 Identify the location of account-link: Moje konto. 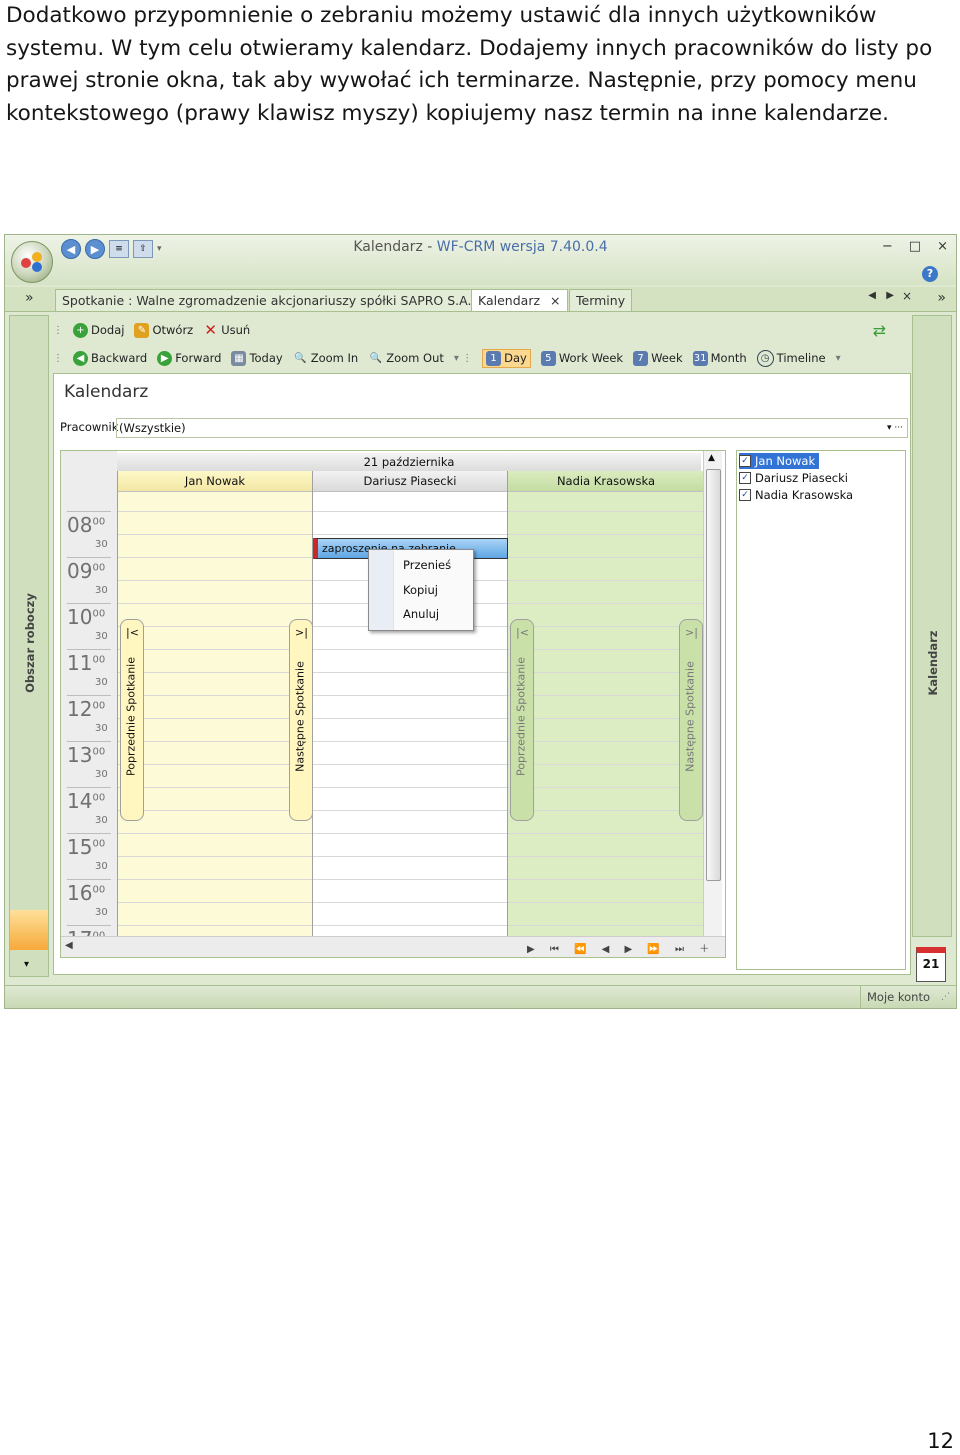
(894, 997).